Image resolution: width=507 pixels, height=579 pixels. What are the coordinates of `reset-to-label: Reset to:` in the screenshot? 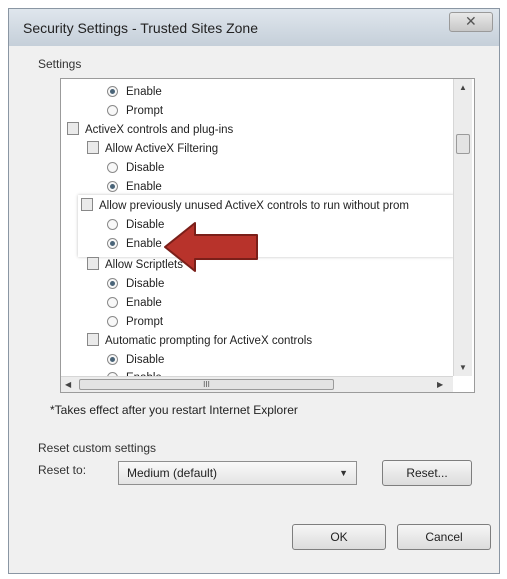 It's located at (62, 470).